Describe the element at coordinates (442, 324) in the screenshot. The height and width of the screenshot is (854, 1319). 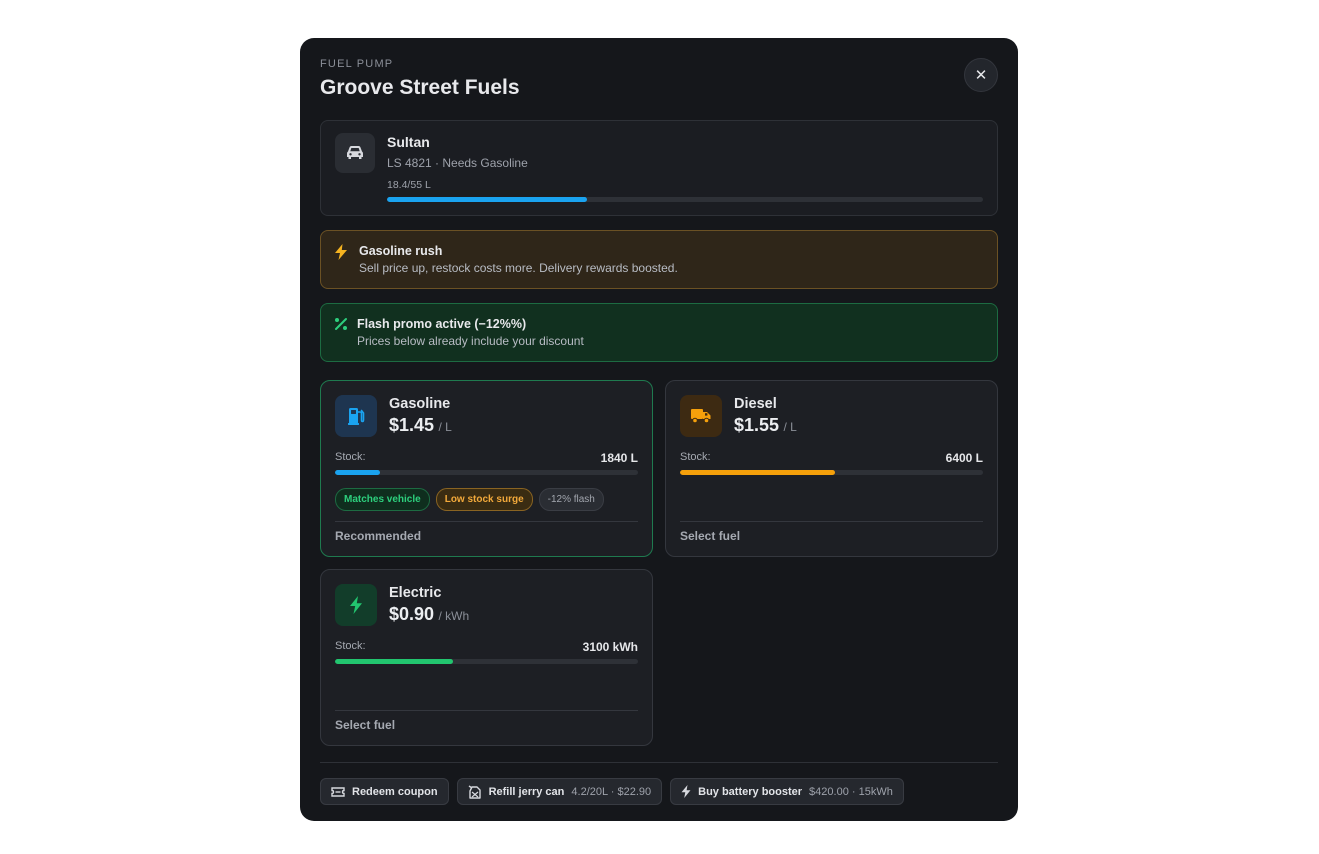
I see `alert-title: Flash promo active (−12%%)` at that location.